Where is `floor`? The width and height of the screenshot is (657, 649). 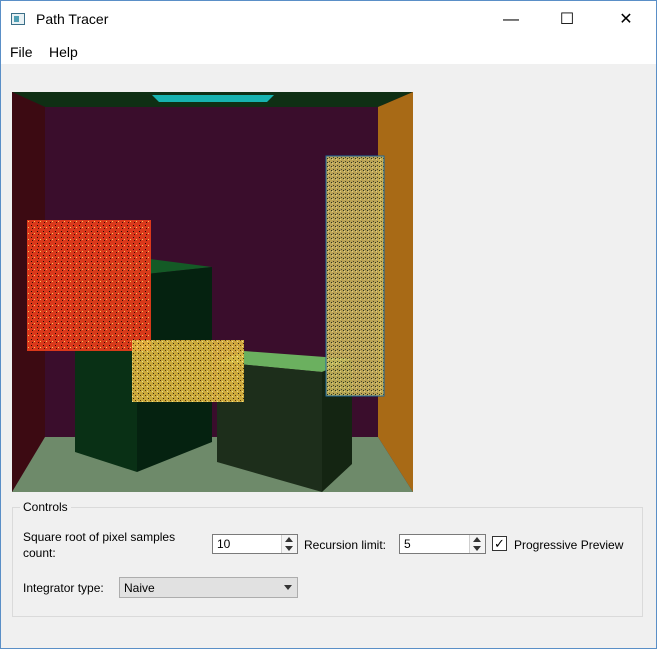 floor is located at coordinates (212, 464).